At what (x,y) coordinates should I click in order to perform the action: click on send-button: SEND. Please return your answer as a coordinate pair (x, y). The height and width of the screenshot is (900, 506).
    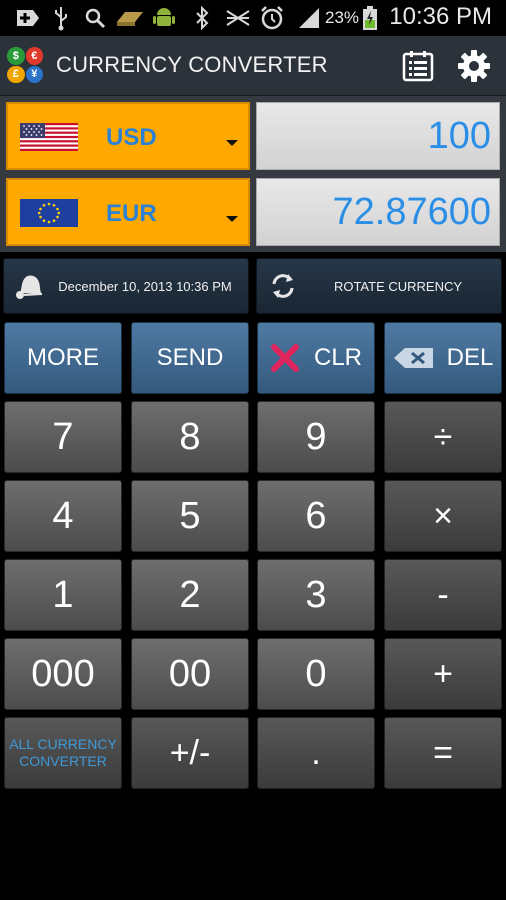
    Looking at the image, I should click on (190, 358).